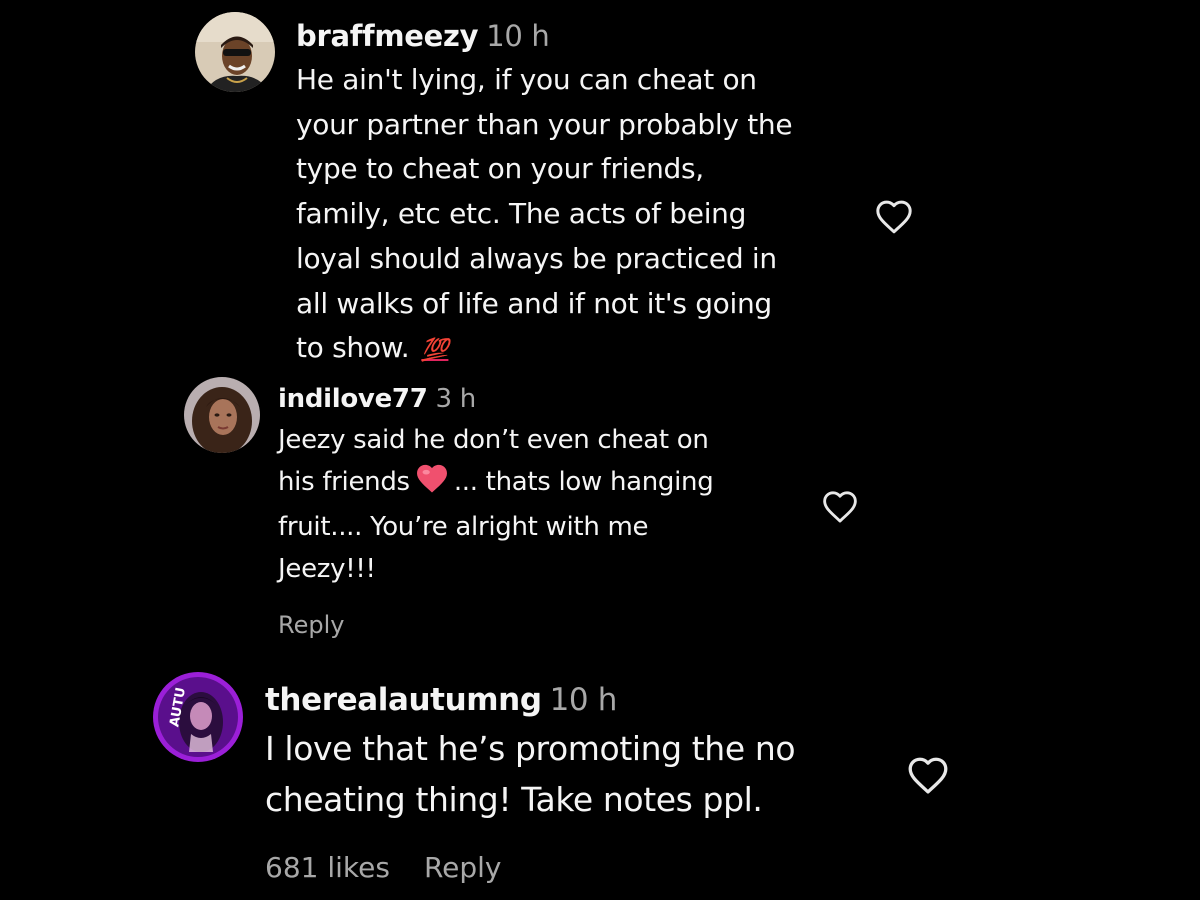 This screenshot has width=1200, height=900. What do you see at coordinates (536, 258) in the screenshot?
I see `comment-text-line: loyal should always be practiced in` at bounding box center [536, 258].